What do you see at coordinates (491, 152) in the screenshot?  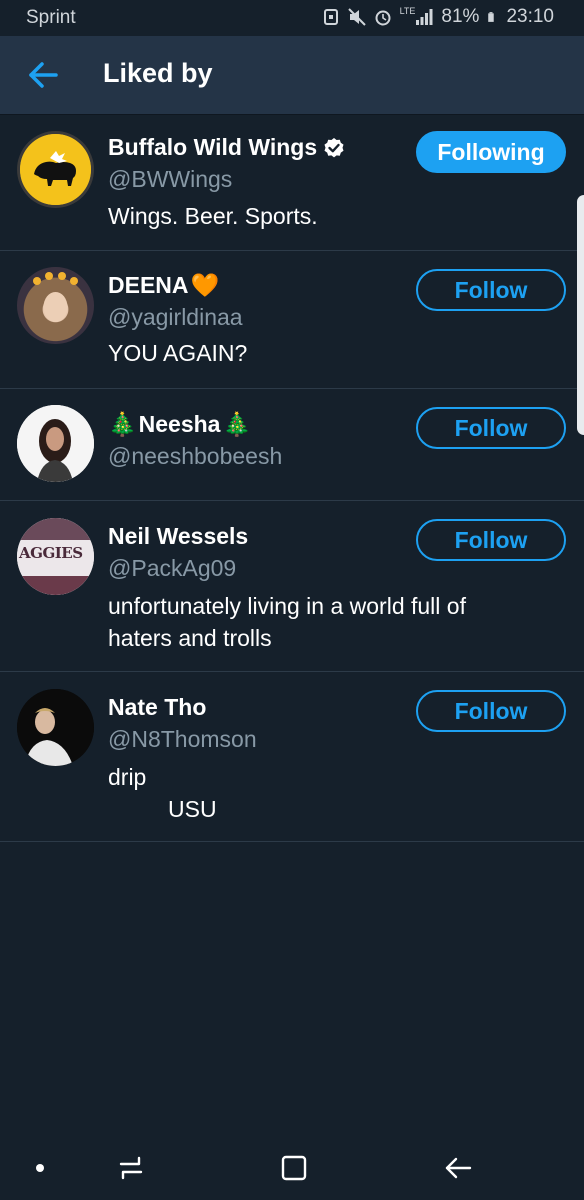 I see `following-button: Following` at bounding box center [491, 152].